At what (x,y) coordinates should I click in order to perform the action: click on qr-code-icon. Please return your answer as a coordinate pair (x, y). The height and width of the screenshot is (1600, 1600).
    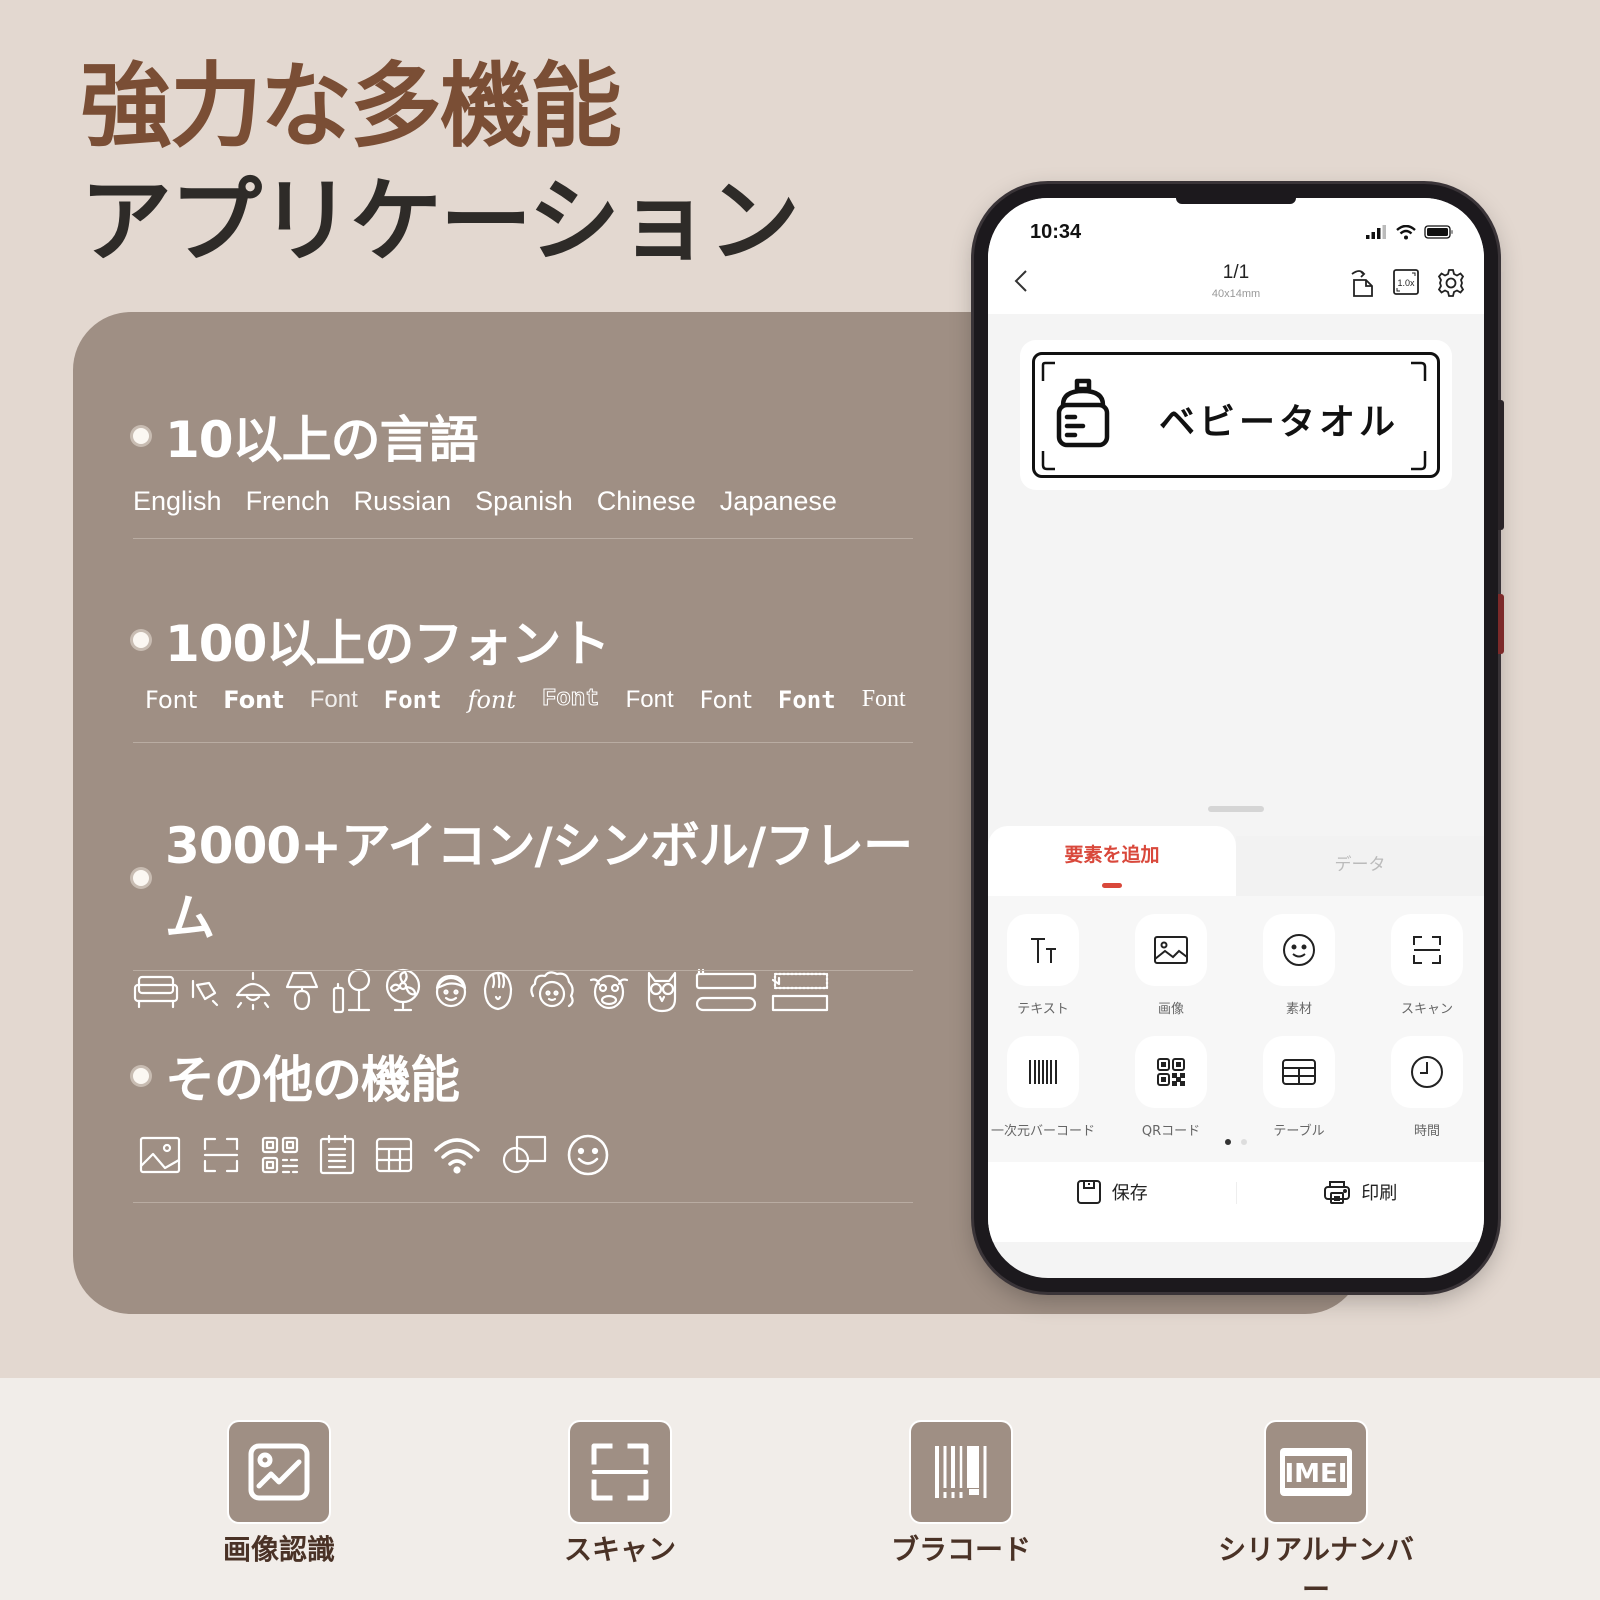
    Looking at the image, I should click on (280, 1155).